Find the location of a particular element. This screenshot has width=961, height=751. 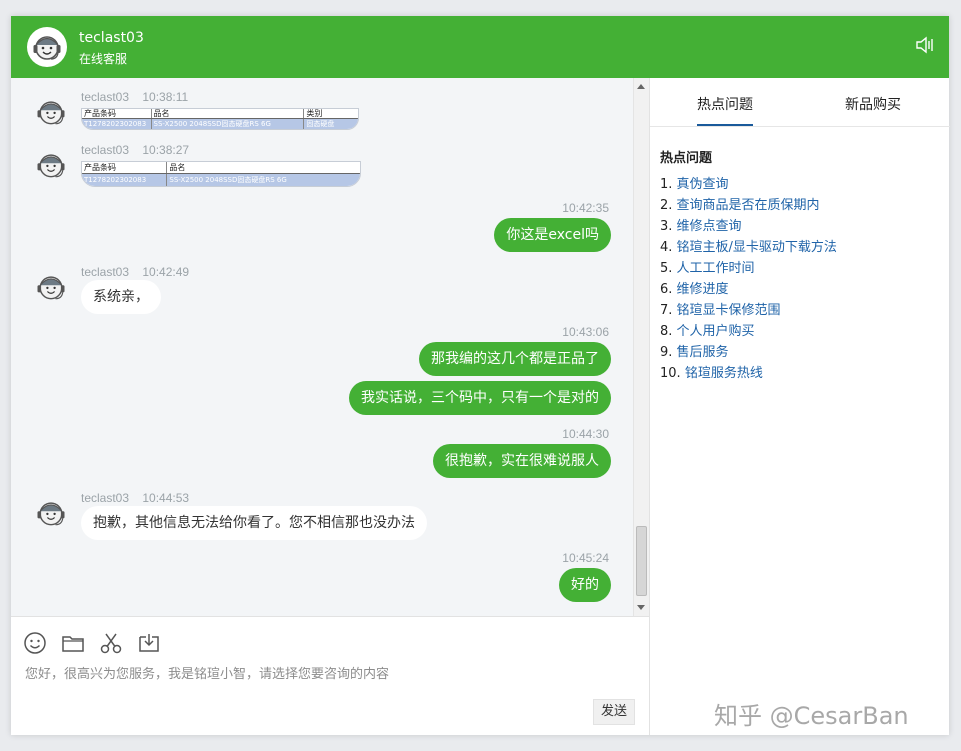

message-time: 10:44:30 is located at coordinates (585, 434).